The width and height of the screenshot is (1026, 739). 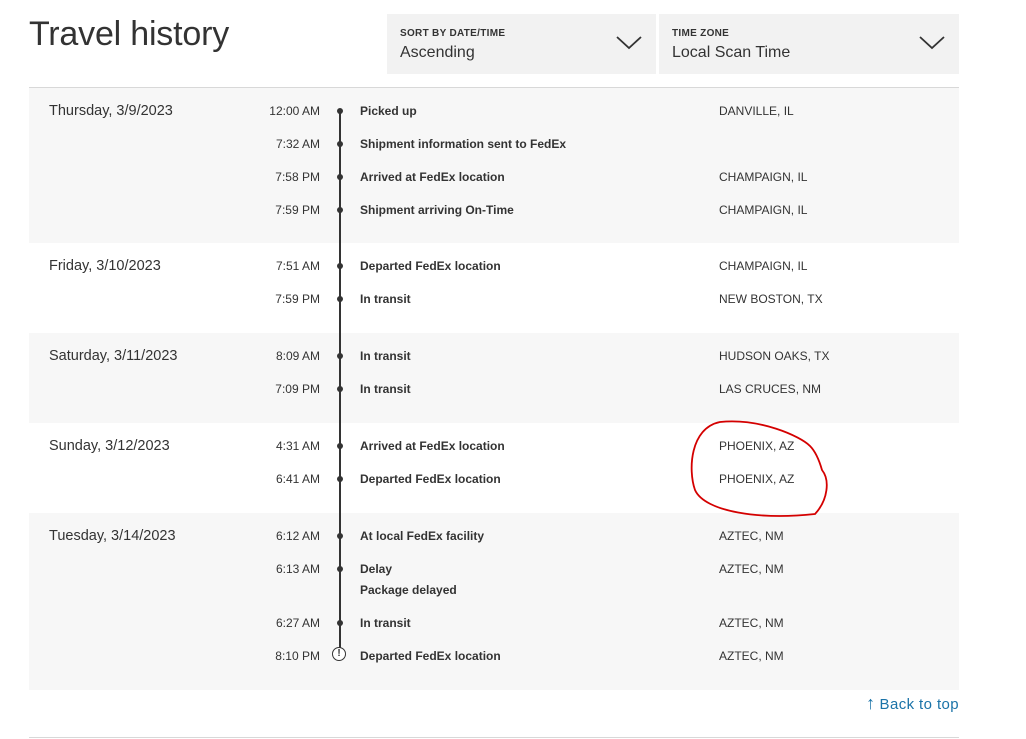 I want to click on page-title: Travel history, so click(x=129, y=34).